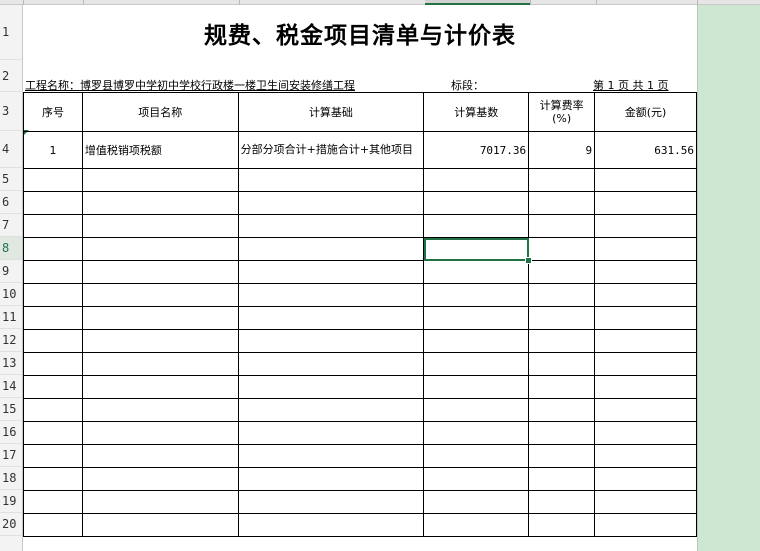  Describe the element at coordinates (562, 112) in the screenshot. I see `header-cell-rate: 计算费率(%)` at that location.